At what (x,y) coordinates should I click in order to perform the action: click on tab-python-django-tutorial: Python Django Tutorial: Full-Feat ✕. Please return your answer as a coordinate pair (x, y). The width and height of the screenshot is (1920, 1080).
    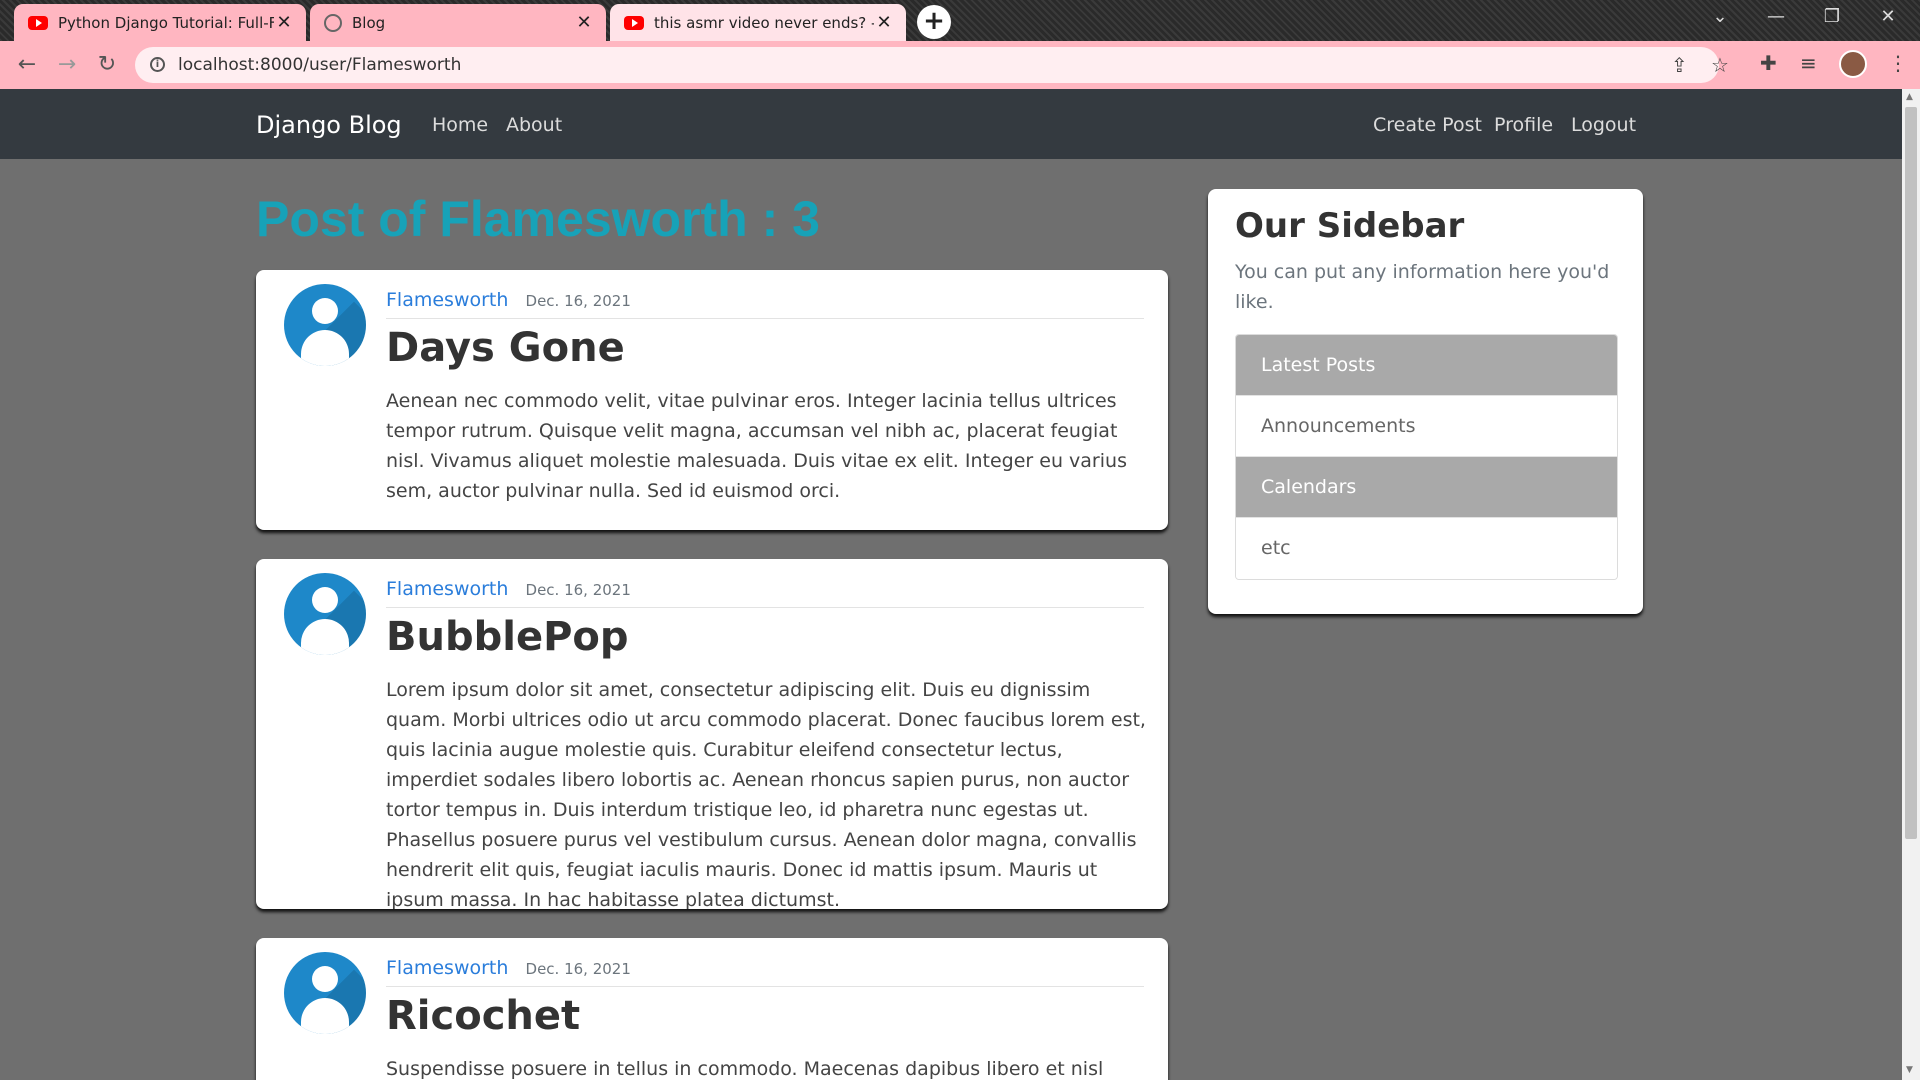
    Looking at the image, I should click on (160, 22).